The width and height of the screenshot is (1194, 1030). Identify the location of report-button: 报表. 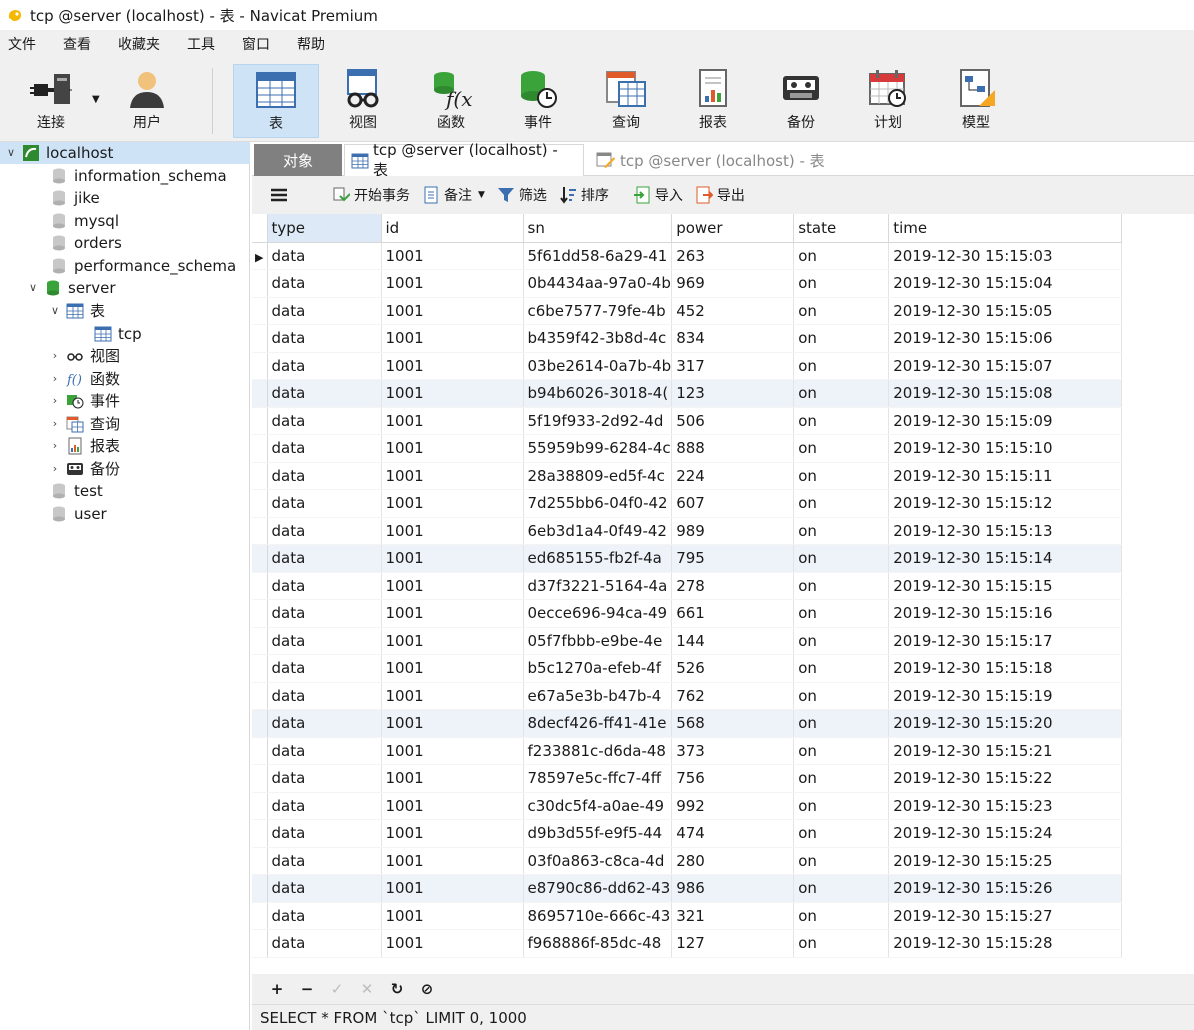
(713, 101).